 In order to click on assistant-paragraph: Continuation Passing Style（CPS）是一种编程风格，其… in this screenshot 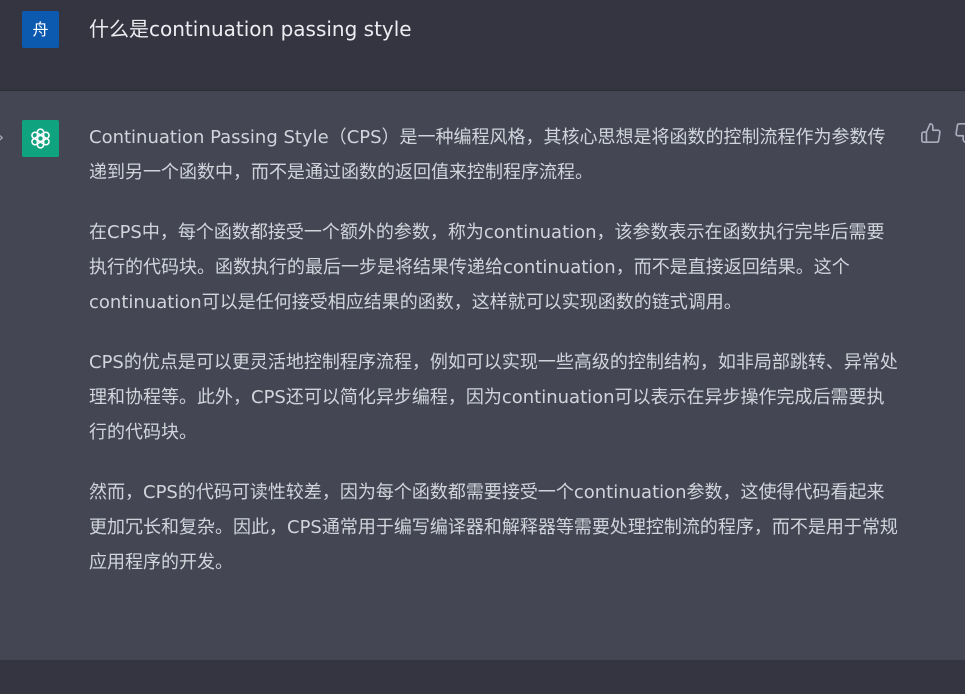, I will do `click(487, 155)`.